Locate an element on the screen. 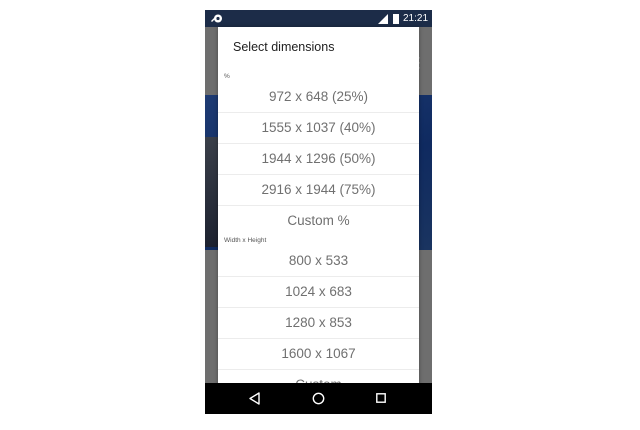  home-icon is located at coordinates (318, 398).